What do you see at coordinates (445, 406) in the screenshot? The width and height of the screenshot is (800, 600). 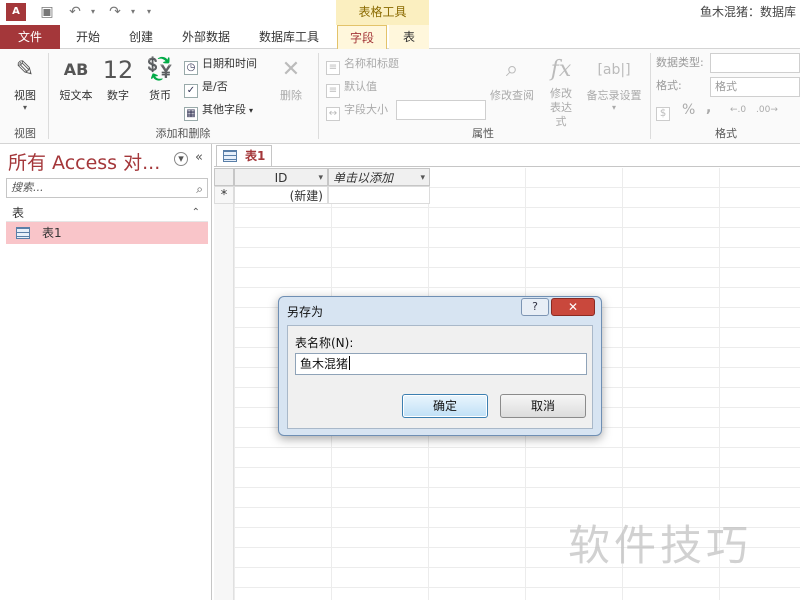 I see `ok-button: 确定` at bounding box center [445, 406].